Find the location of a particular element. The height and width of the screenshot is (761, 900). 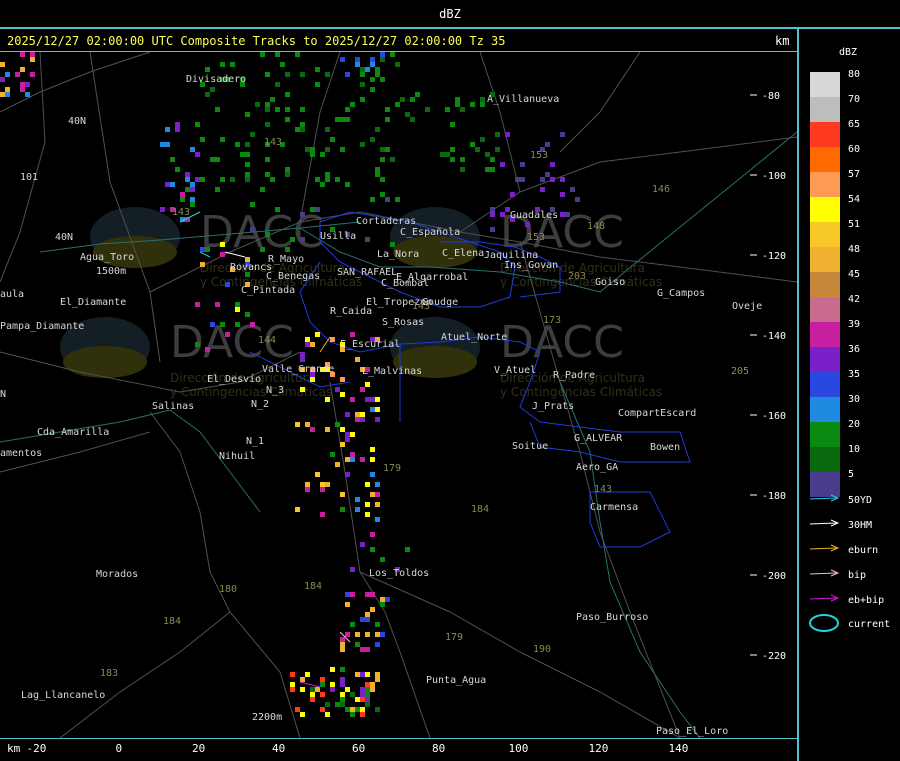

frame-top-line is located at coordinates (450, 28).